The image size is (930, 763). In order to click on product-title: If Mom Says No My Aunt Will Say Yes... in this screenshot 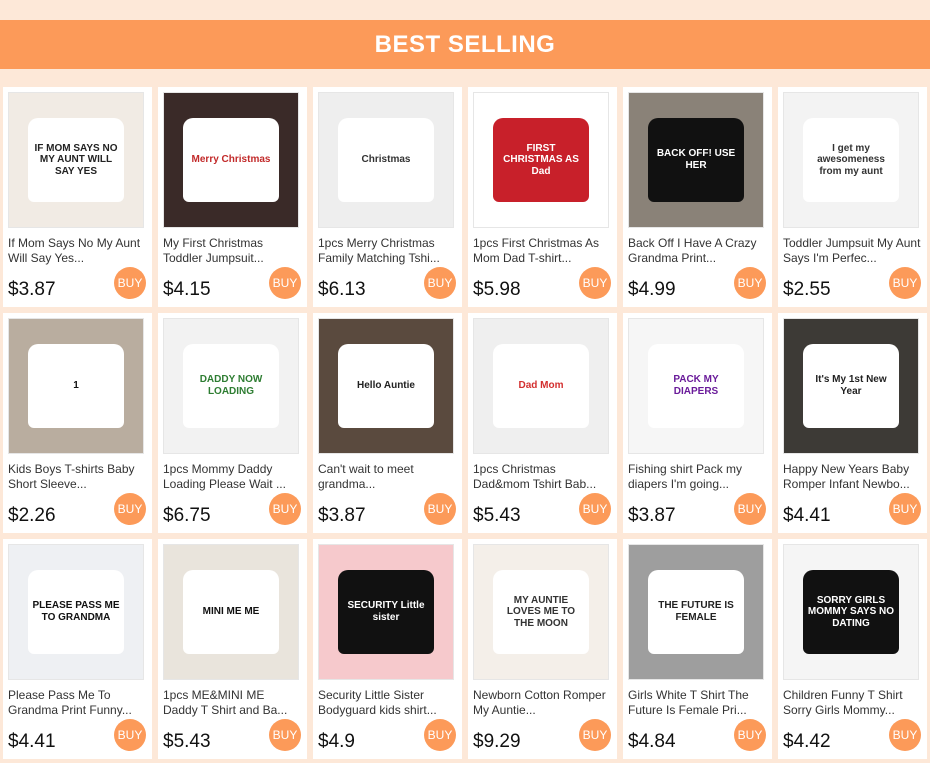, I will do `click(77, 251)`.